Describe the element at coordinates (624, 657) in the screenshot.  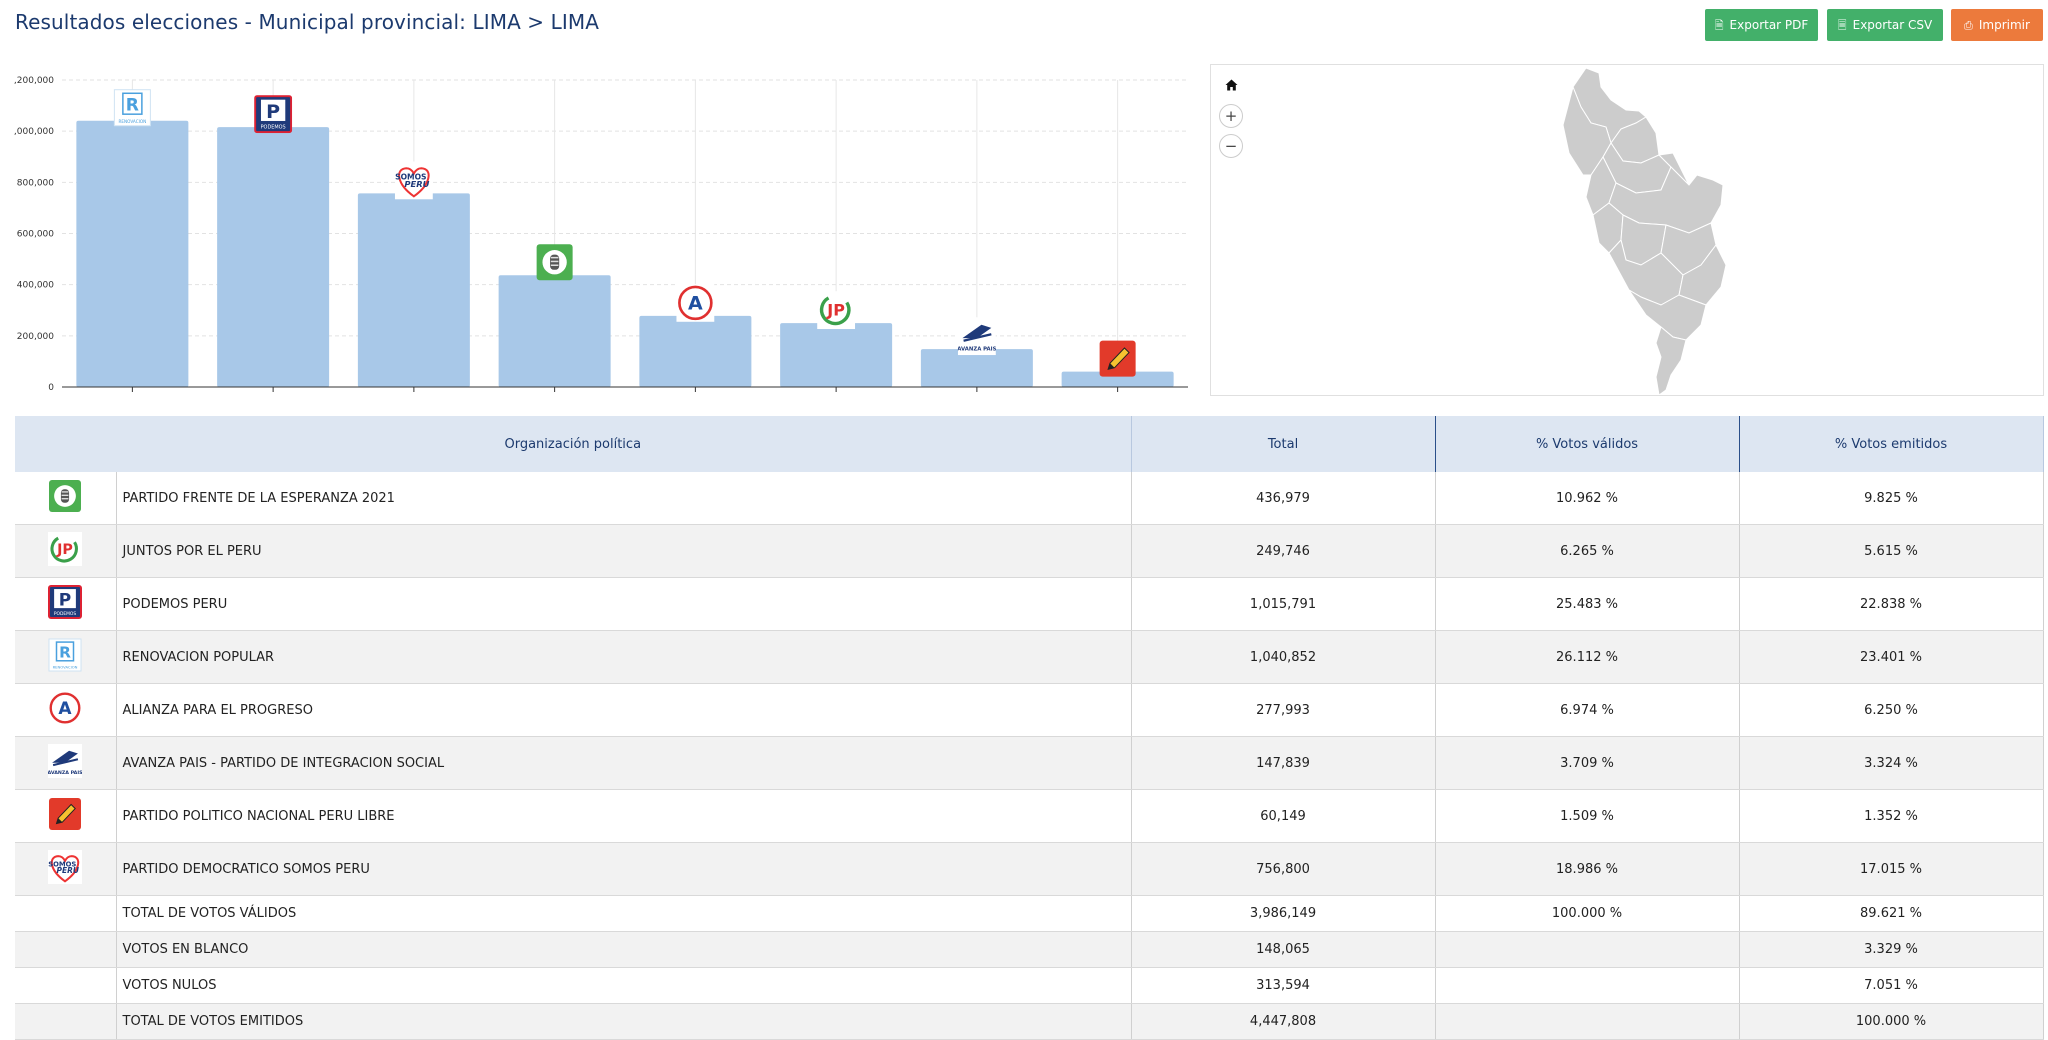
I see `party-name: RENOVACION POPULAR` at that location.